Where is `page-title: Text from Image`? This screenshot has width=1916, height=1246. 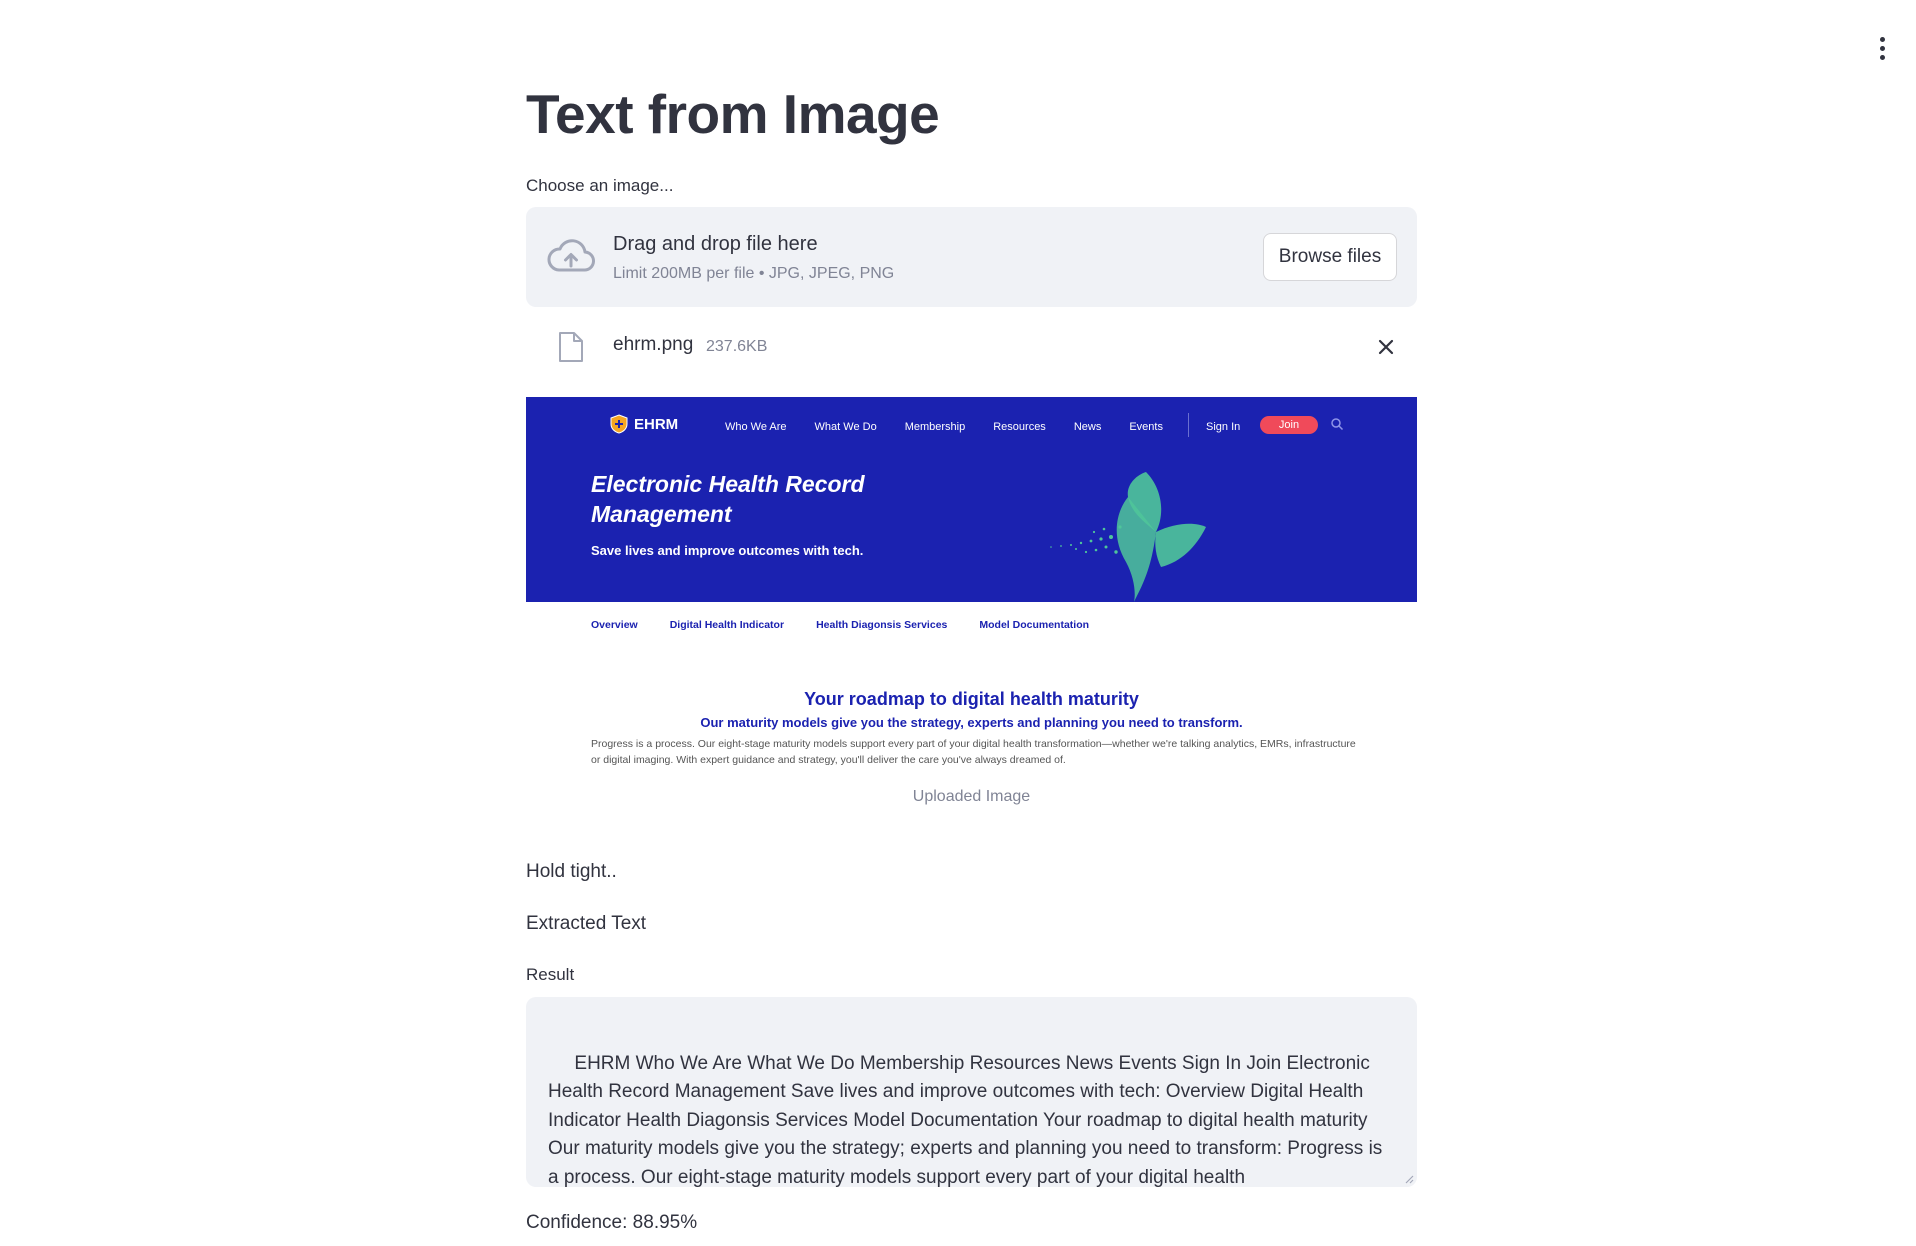
page-title: Text from Image is located at coordinates (733, 114).